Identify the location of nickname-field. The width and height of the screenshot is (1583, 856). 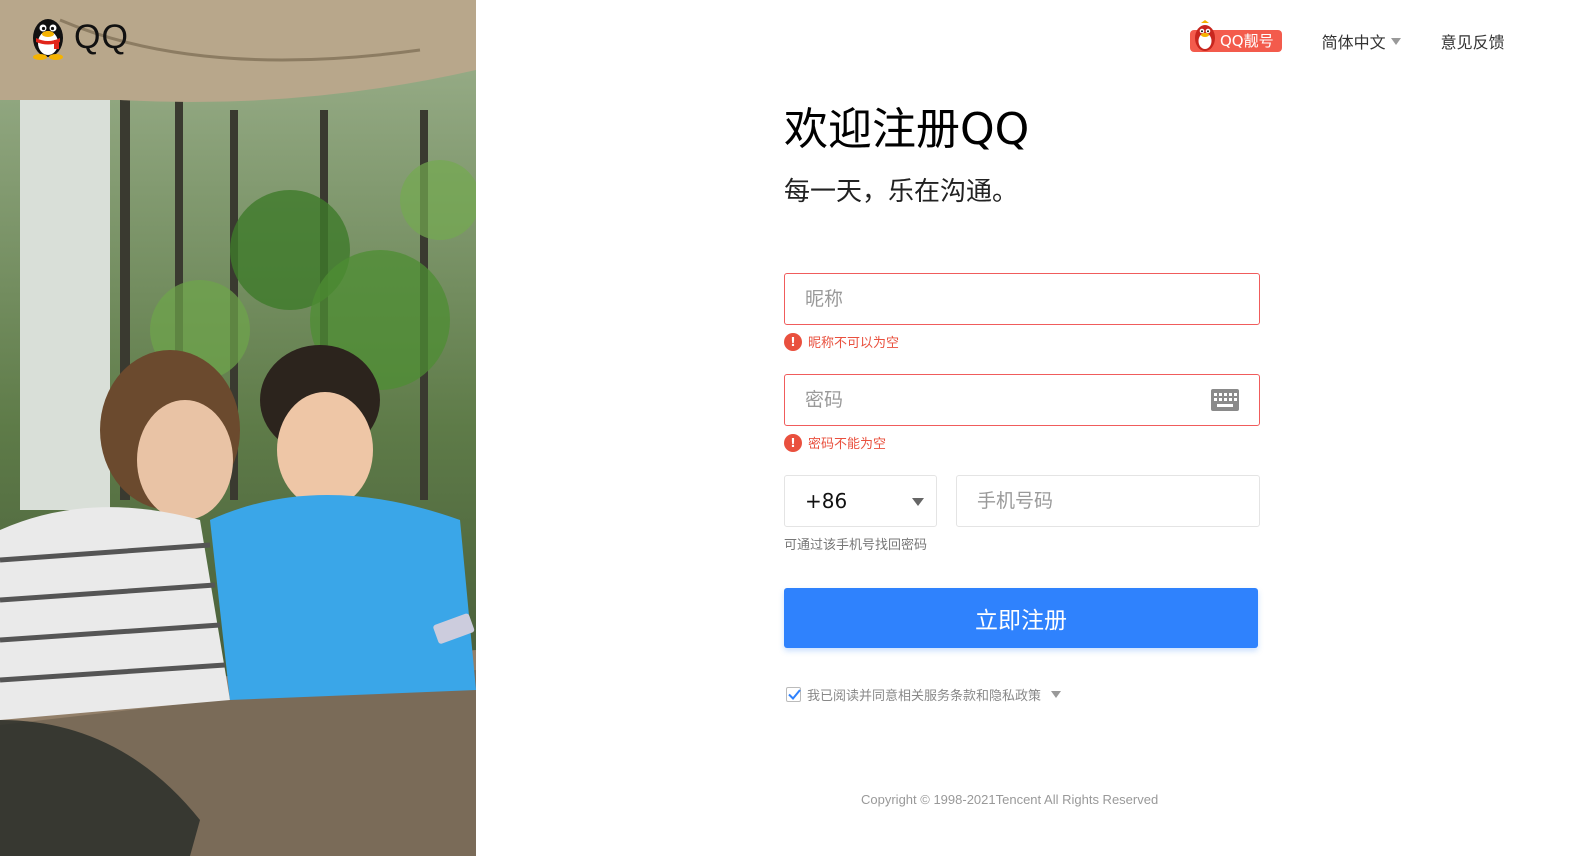
(1022, 299).